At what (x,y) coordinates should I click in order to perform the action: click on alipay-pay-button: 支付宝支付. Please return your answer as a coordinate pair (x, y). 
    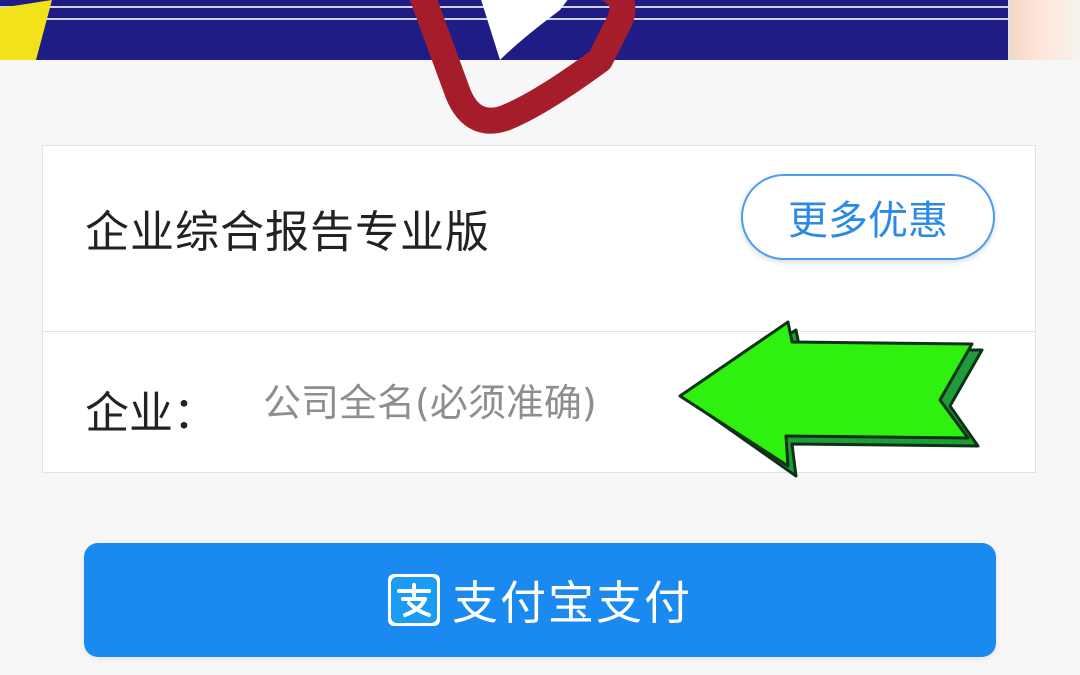
    Looking at the image, I should click on (540, 600).